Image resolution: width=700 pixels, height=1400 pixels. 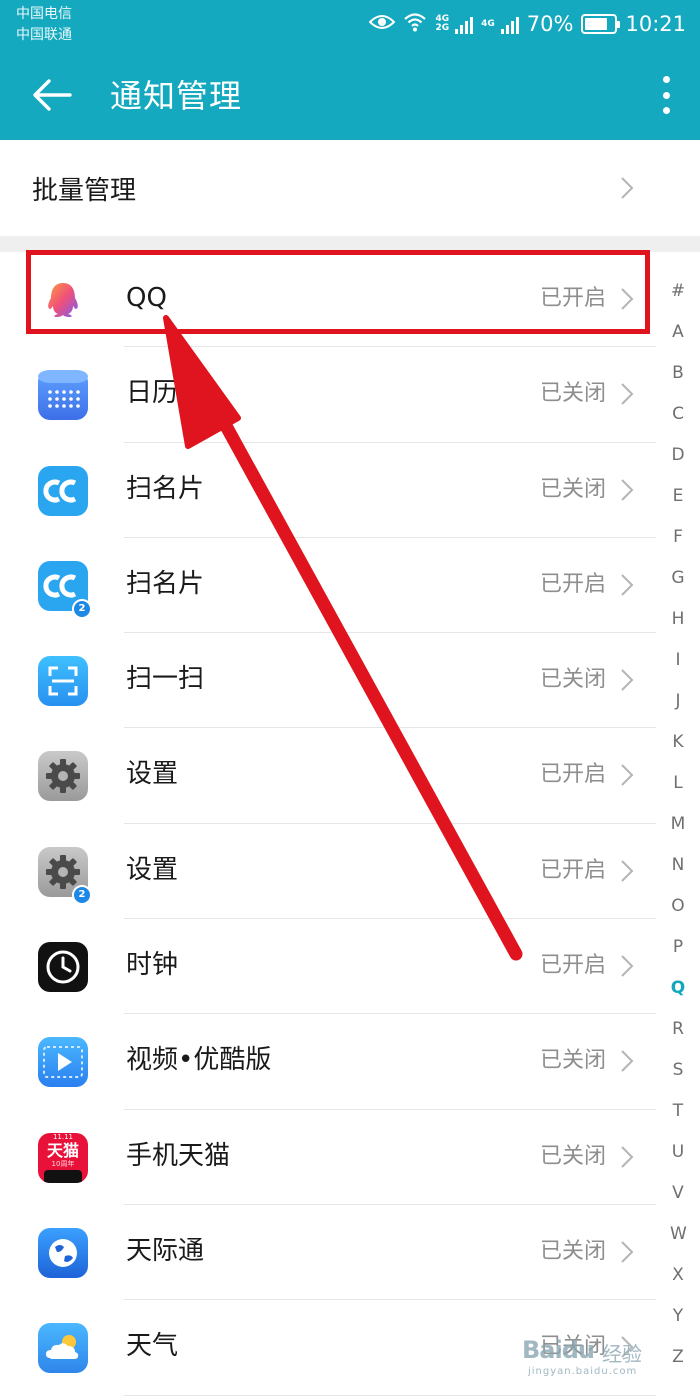 What do you see at coordinates (582, 1356) in the screenshot?
I see `watermark-logo: Baidu 经验 jingyan.baidu.com` at bounding box center [582, 1356].